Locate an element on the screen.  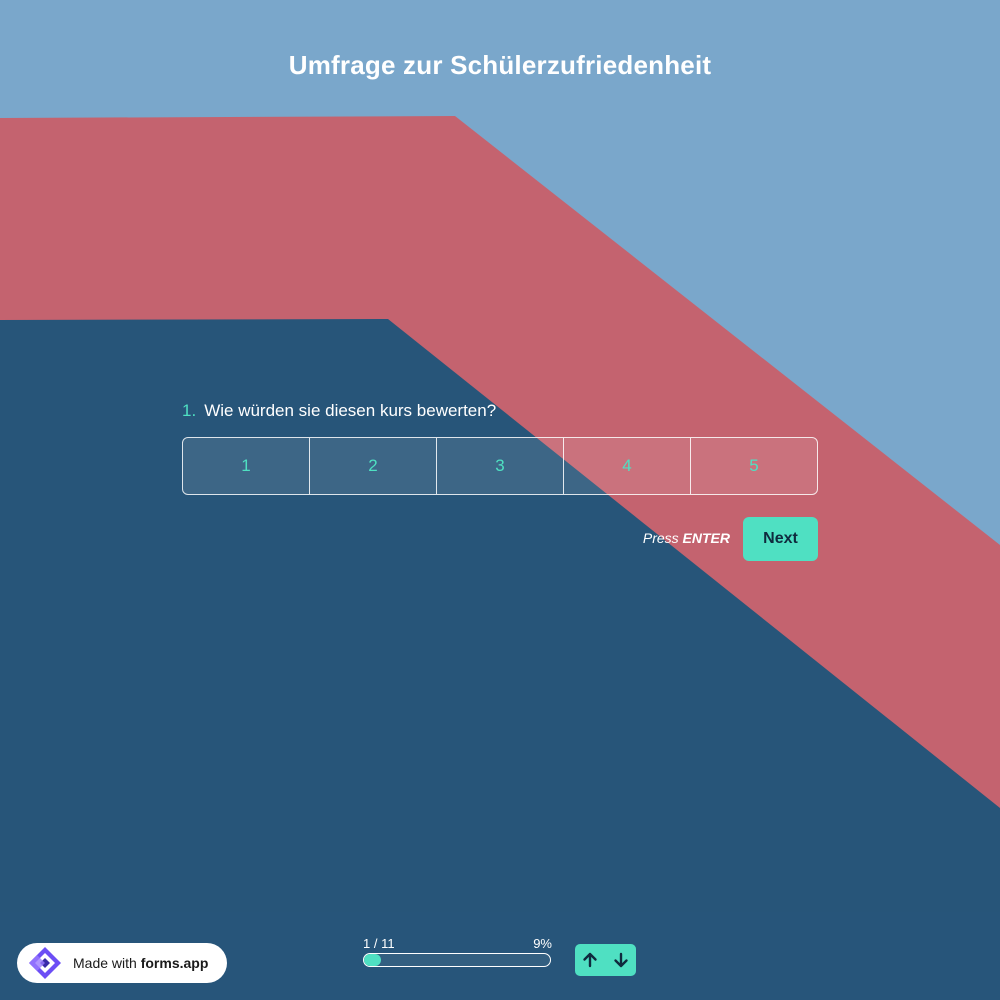
arrow-up-icon is located at coordinates (590, 960).